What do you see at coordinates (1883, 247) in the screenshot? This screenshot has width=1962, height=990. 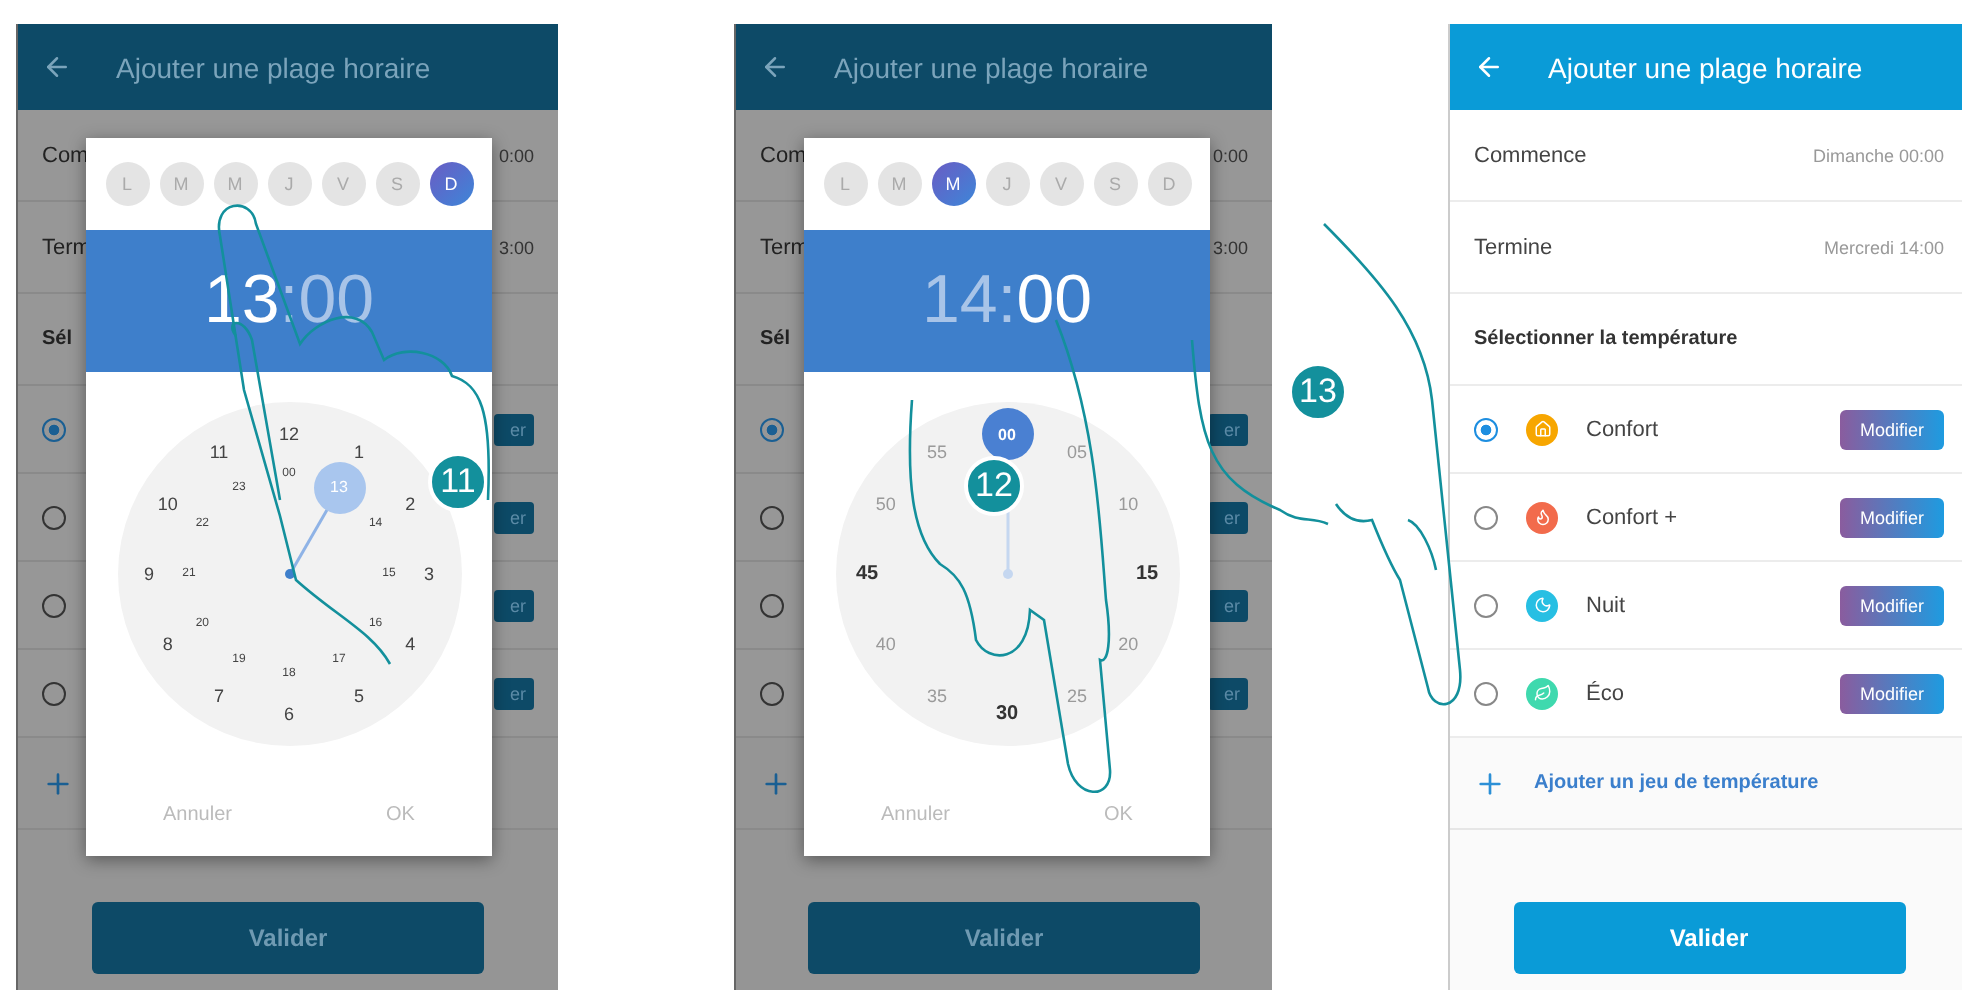 I see `row-value: Mercredi 14:00` at bounding box center [1883, 247].